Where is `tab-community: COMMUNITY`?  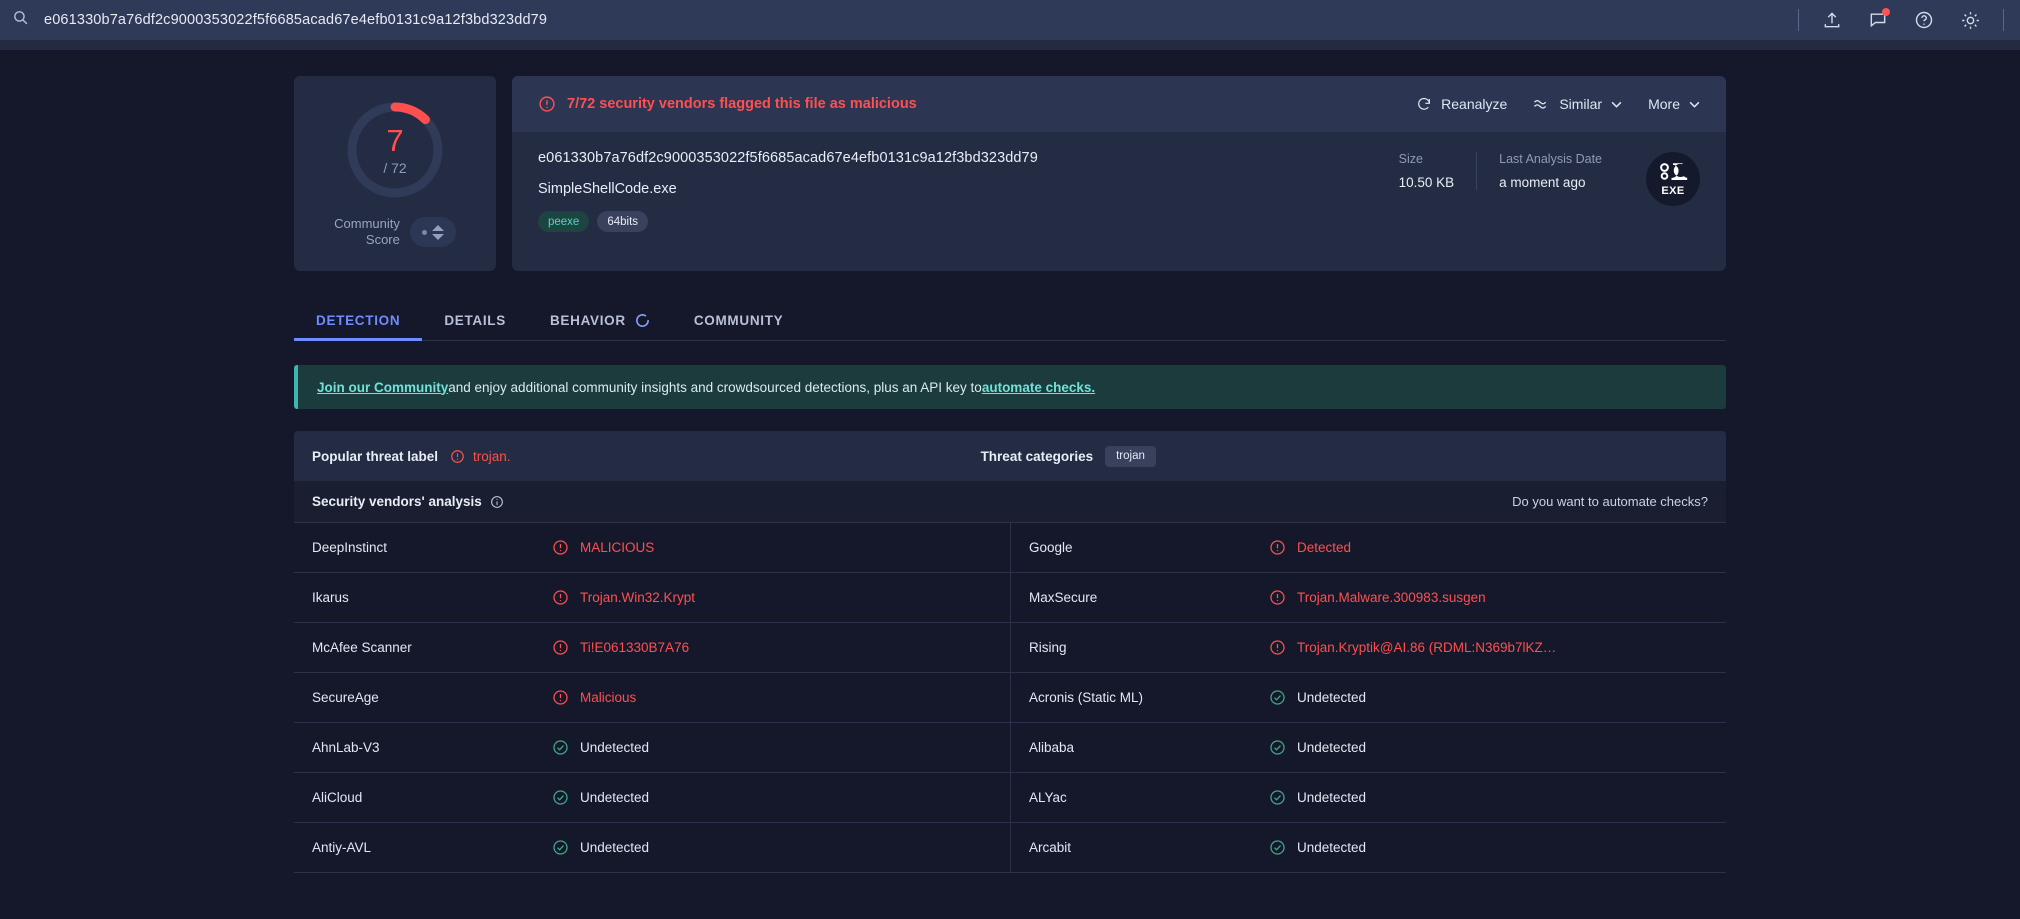 tab-community: COMMUNITY is located at coordinates (739, 326).